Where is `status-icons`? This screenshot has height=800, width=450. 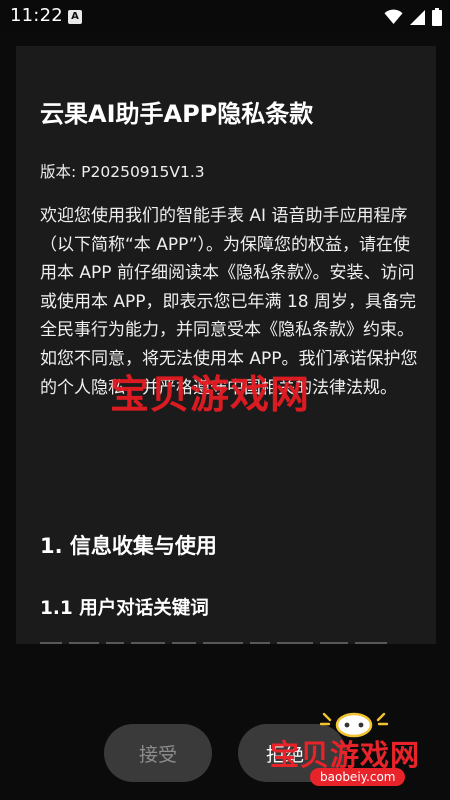
status-icons is located at coordinates (413, 17).